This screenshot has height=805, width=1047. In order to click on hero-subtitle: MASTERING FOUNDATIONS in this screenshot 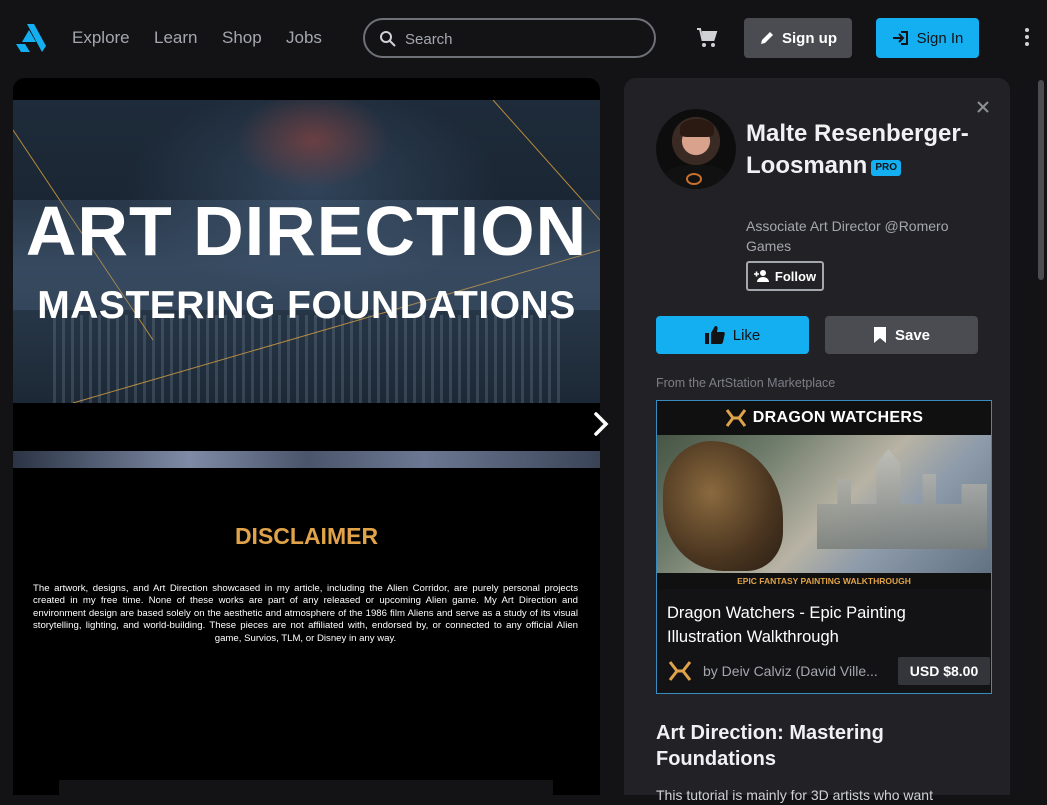, I will do `click(306, 305)`.